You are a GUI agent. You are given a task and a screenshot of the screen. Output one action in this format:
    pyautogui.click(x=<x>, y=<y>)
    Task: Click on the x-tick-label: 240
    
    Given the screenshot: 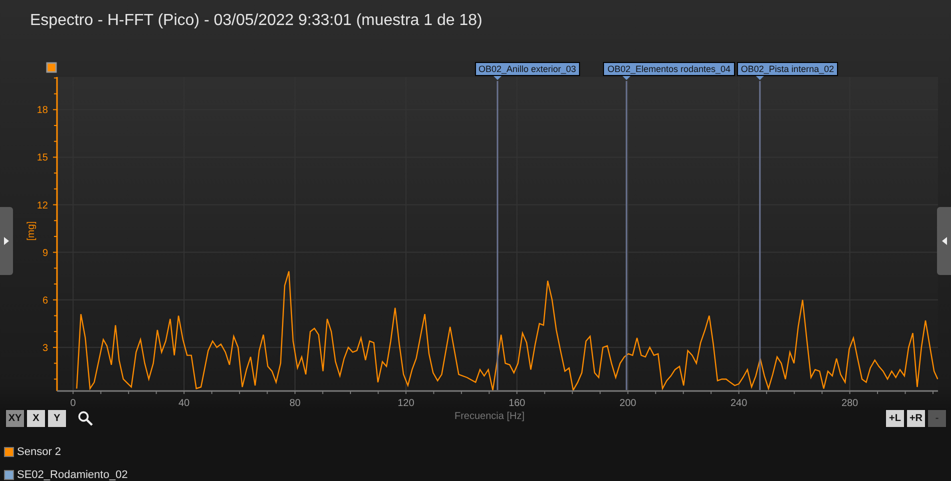 What is the action you would take?
    pyautogui.click(x=739, y=403)
    